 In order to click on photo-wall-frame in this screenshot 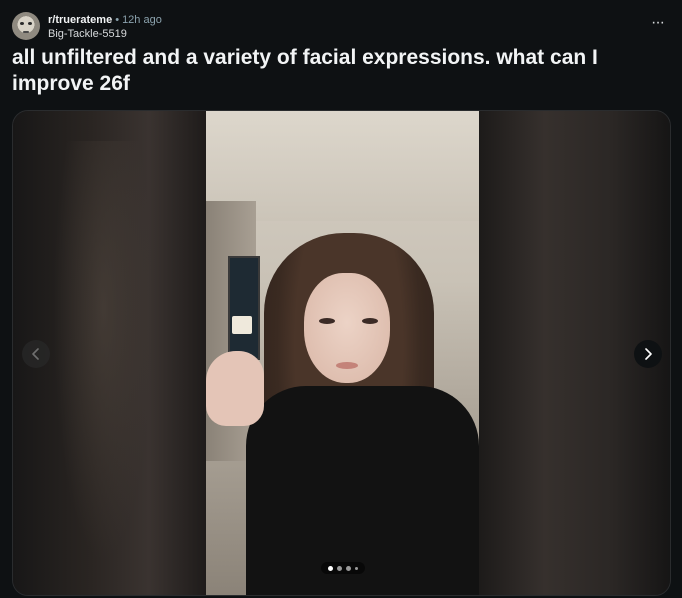, I will do `click(244, 308)`.